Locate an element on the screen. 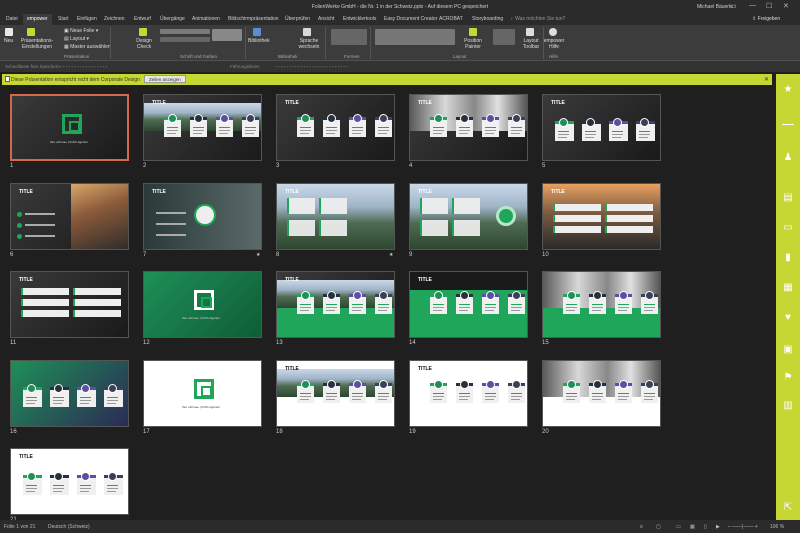 This screenshot has width=800, height=533. shape-tools is located at coordinates (349, 37).